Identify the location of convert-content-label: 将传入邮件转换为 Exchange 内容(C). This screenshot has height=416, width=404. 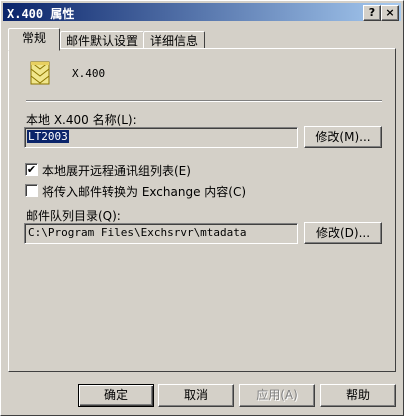
(144, 192).